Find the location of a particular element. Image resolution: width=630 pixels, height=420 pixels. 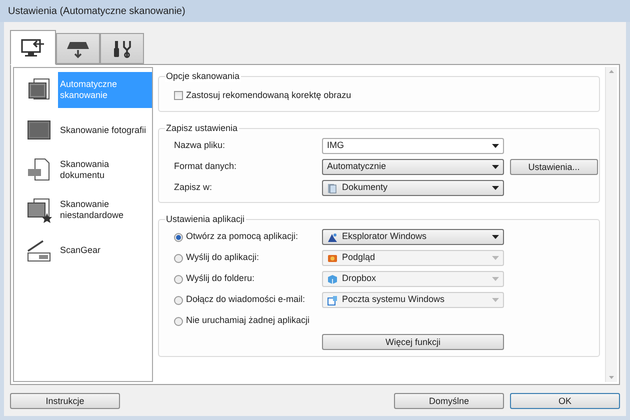

section-title: Ustawienia aplikacji is located at coordinates (205, 219).